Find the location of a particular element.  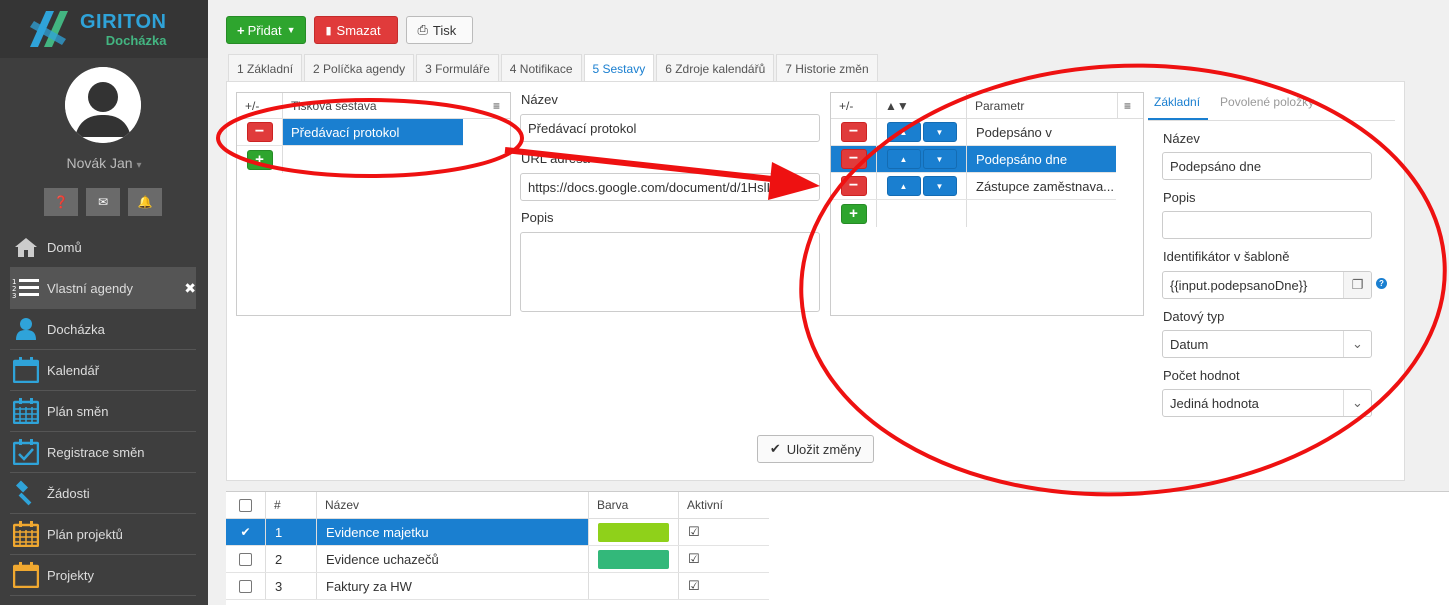

table-row: − ▲ ▼ Podepsáno v is located at coordinates (973, 132).